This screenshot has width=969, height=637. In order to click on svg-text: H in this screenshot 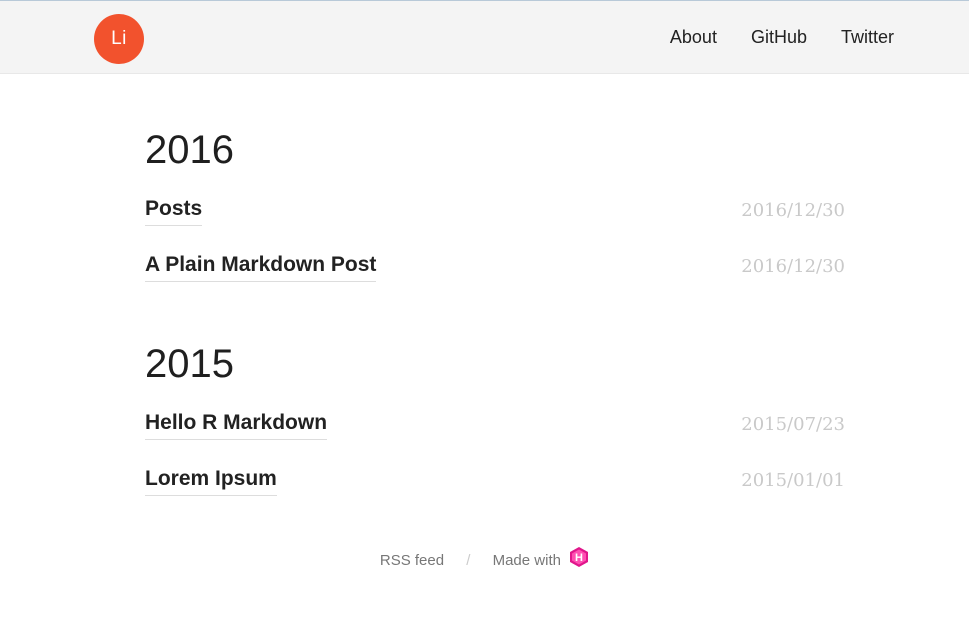, I will do `click(579, 558)`.